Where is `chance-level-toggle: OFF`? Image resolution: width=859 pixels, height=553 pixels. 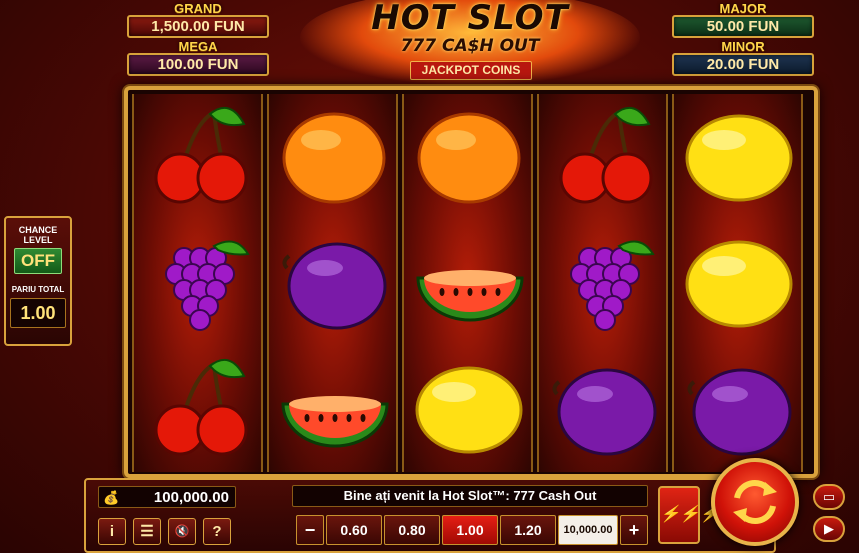 chance-level-toggle: OFF is located at coordinates (38, 261).